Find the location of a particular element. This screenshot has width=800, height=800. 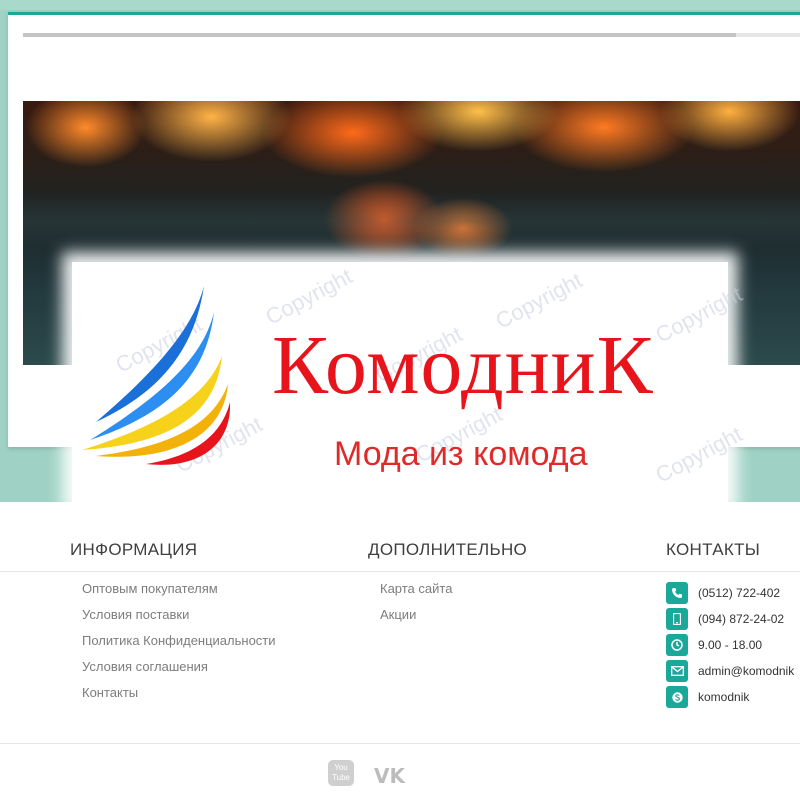

vk-icon: VK is located at coordinates (389, 776).